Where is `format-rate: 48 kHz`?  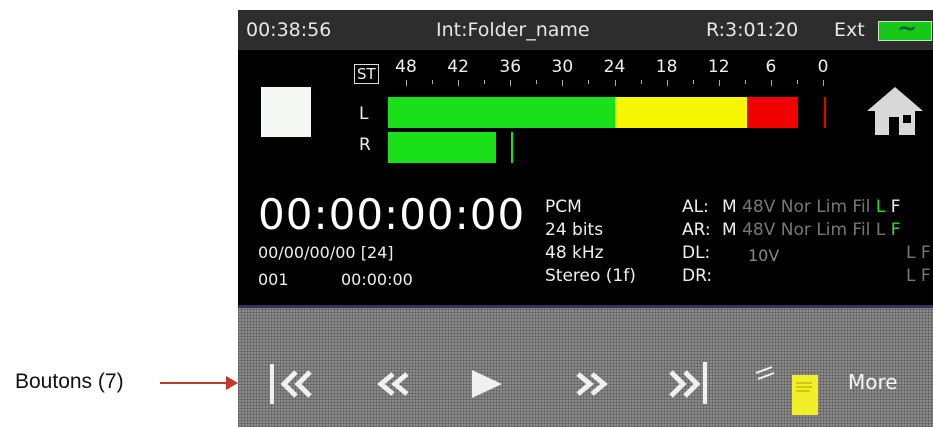
format-rate: 48 kHz is located at coordinates (574, 253).